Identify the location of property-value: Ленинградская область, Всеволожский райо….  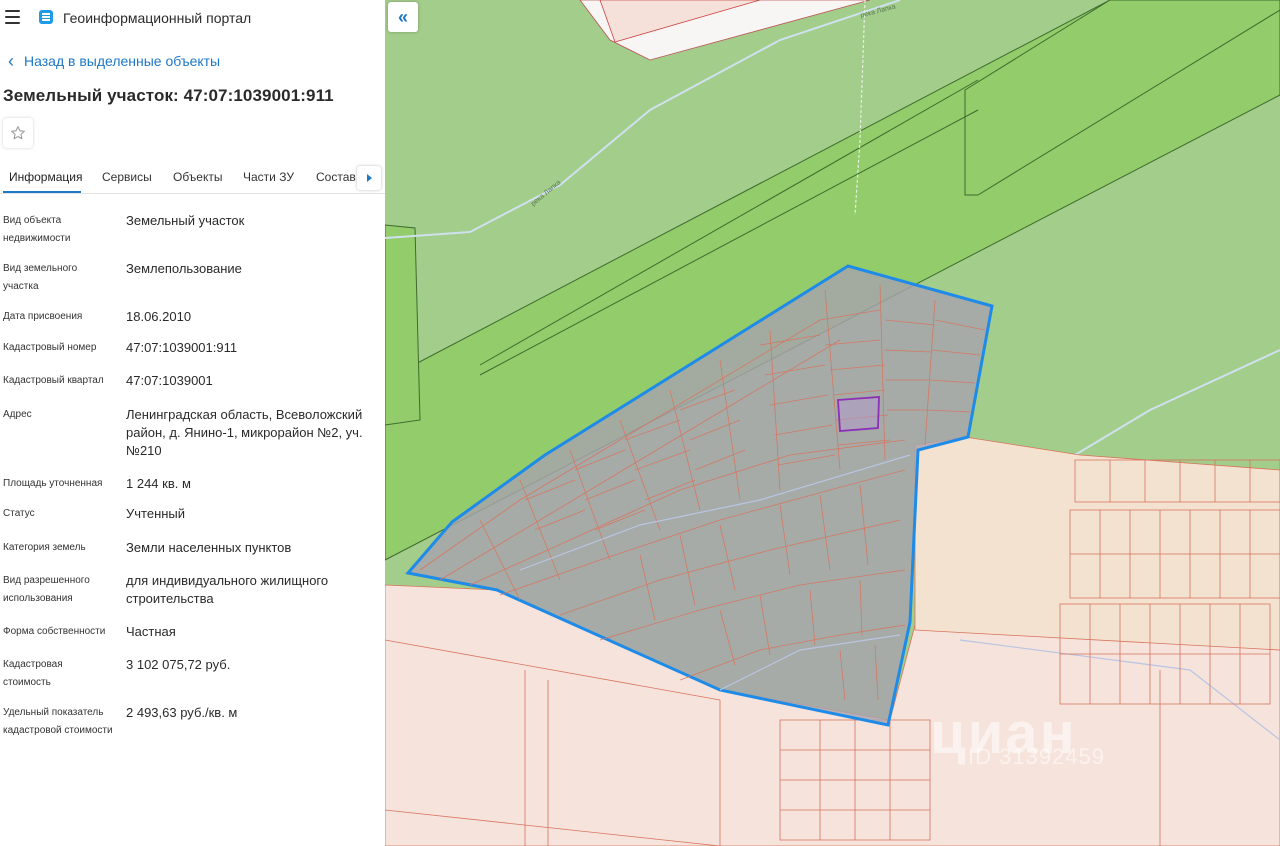
(244, 432).